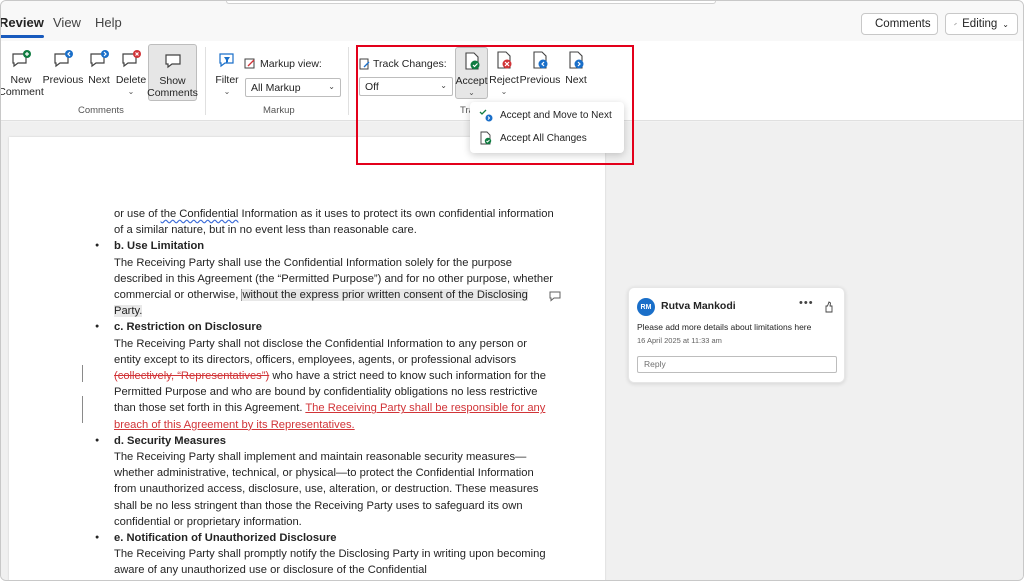 This screenshot has width=1024, height=581. I want to click on show-comments-button: Show Comments, so click(172, 72).